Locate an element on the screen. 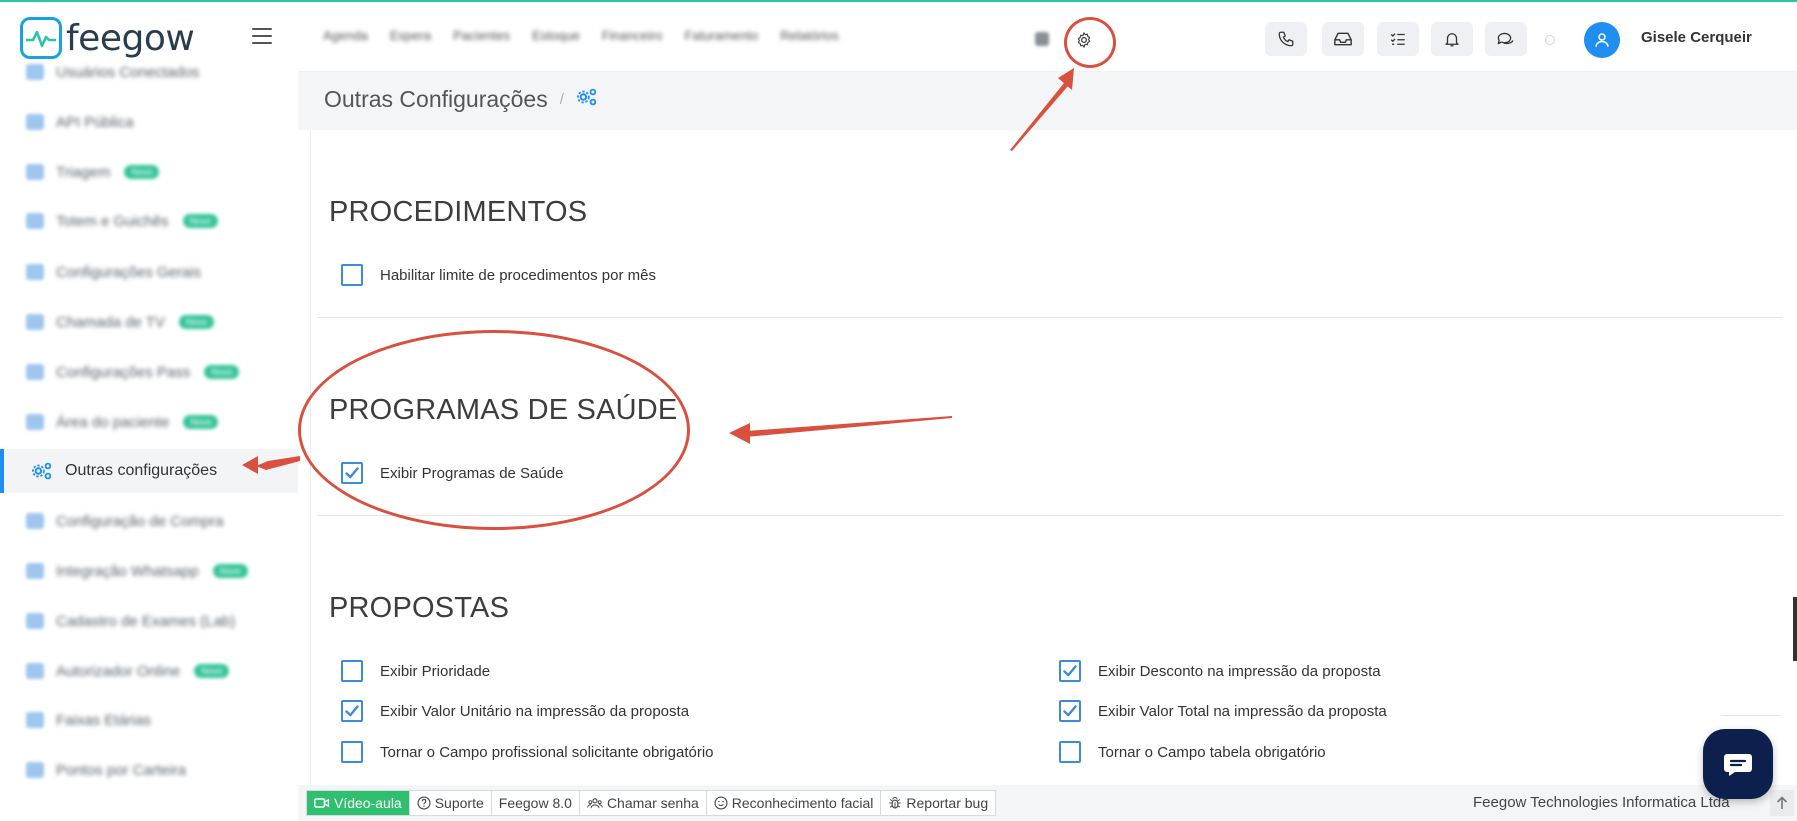  reconhecimento-facial-button: Reconhecimento facial is located at coordinates (794, 803).